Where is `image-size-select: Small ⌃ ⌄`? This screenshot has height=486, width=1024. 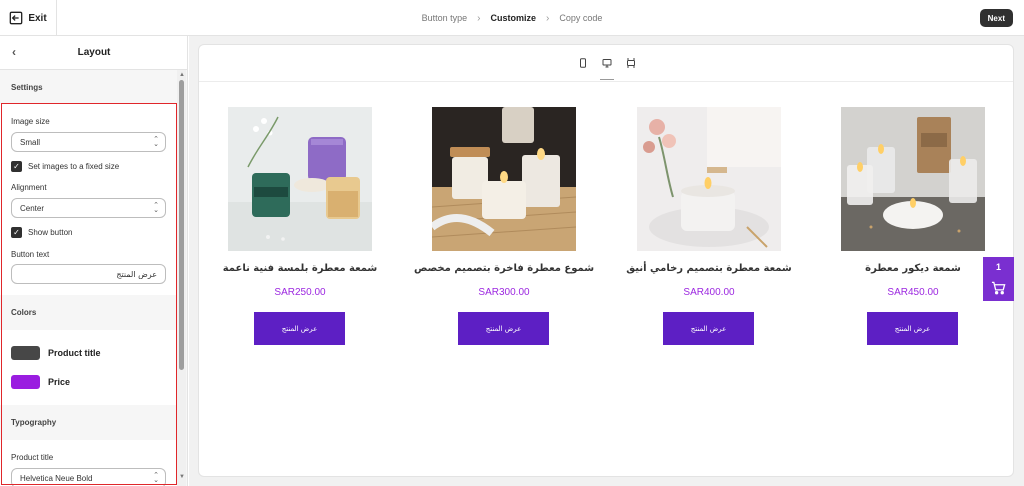 image-size-select: Small ⌃ ⌄ is located at coordinates (88, 142).